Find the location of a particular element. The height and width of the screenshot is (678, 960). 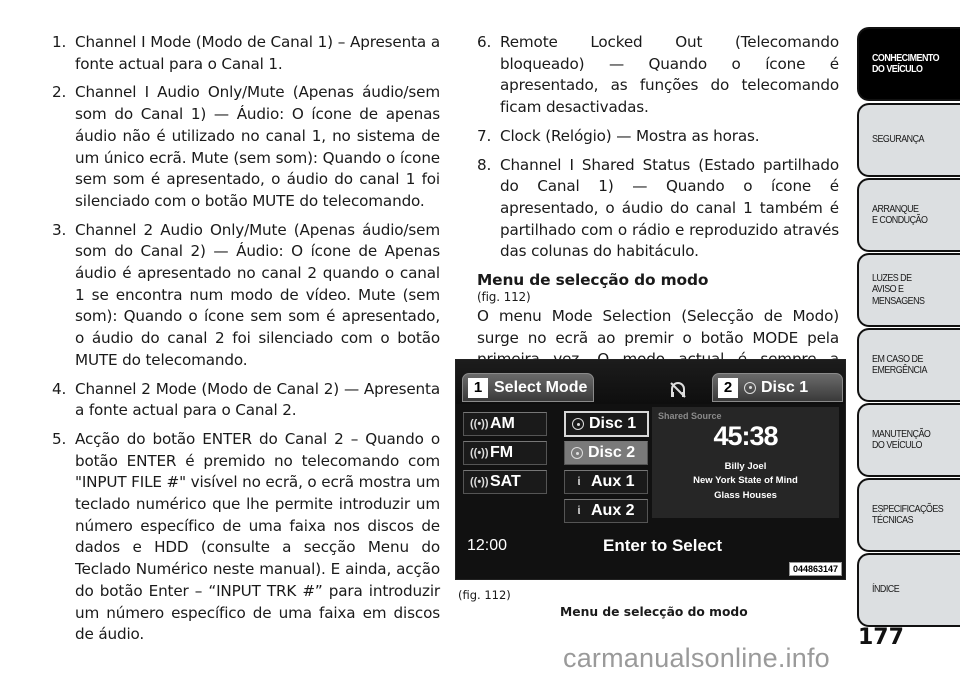

chapter-tab-conhecimento: CONHECIMENTO DO VEÍCULO is located at coordinates (908, 64).